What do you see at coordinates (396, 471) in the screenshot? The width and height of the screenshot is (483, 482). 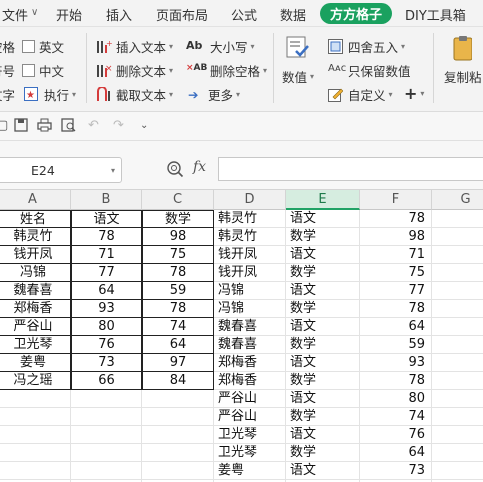 I see `right-table-value-cell: 73` at bounding box center [396, 471].